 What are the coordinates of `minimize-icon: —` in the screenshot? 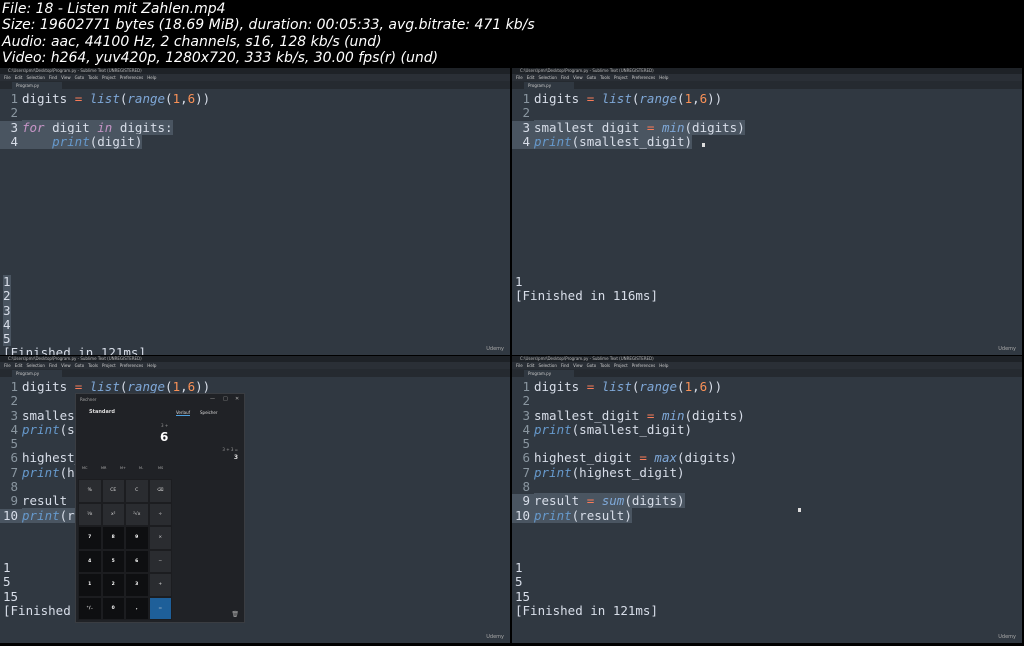 It's located at (212, 399).